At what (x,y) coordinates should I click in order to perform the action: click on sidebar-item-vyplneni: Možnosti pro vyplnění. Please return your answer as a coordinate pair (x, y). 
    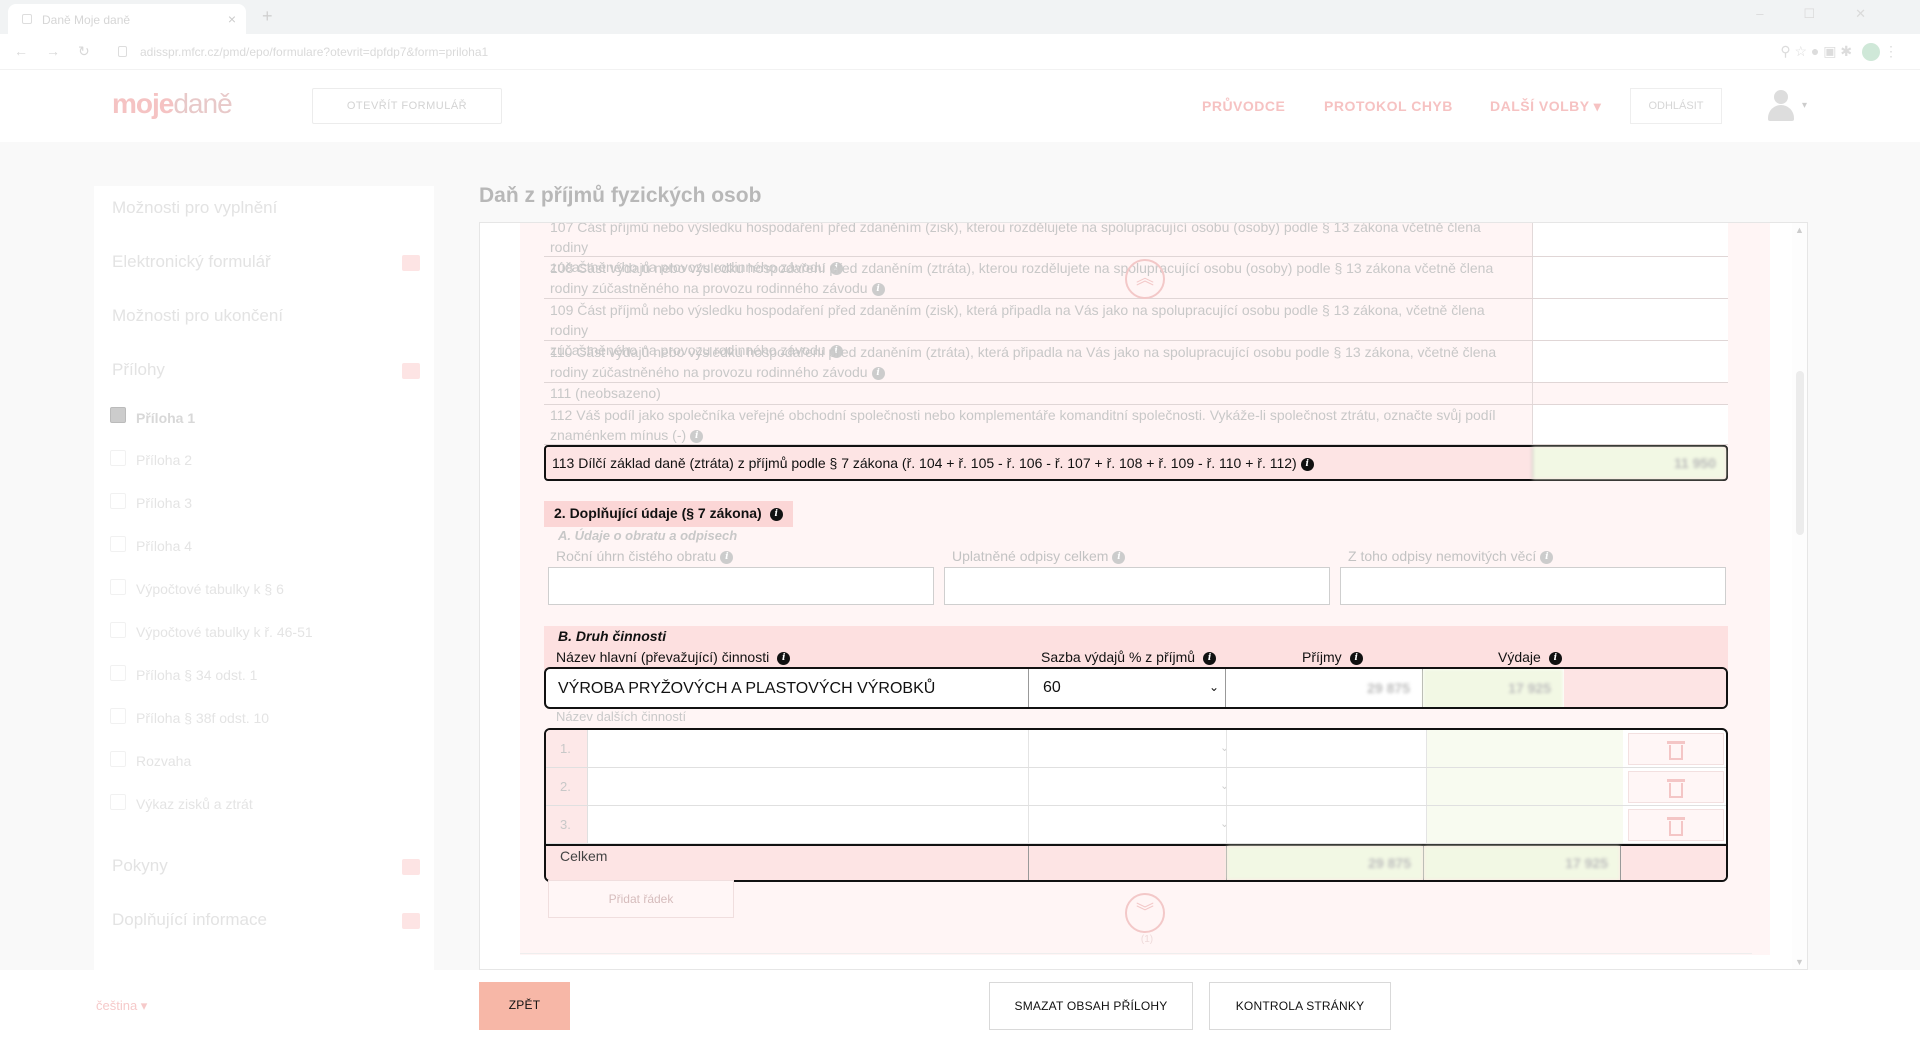
    Looking at the image, I should click on (194, 208).